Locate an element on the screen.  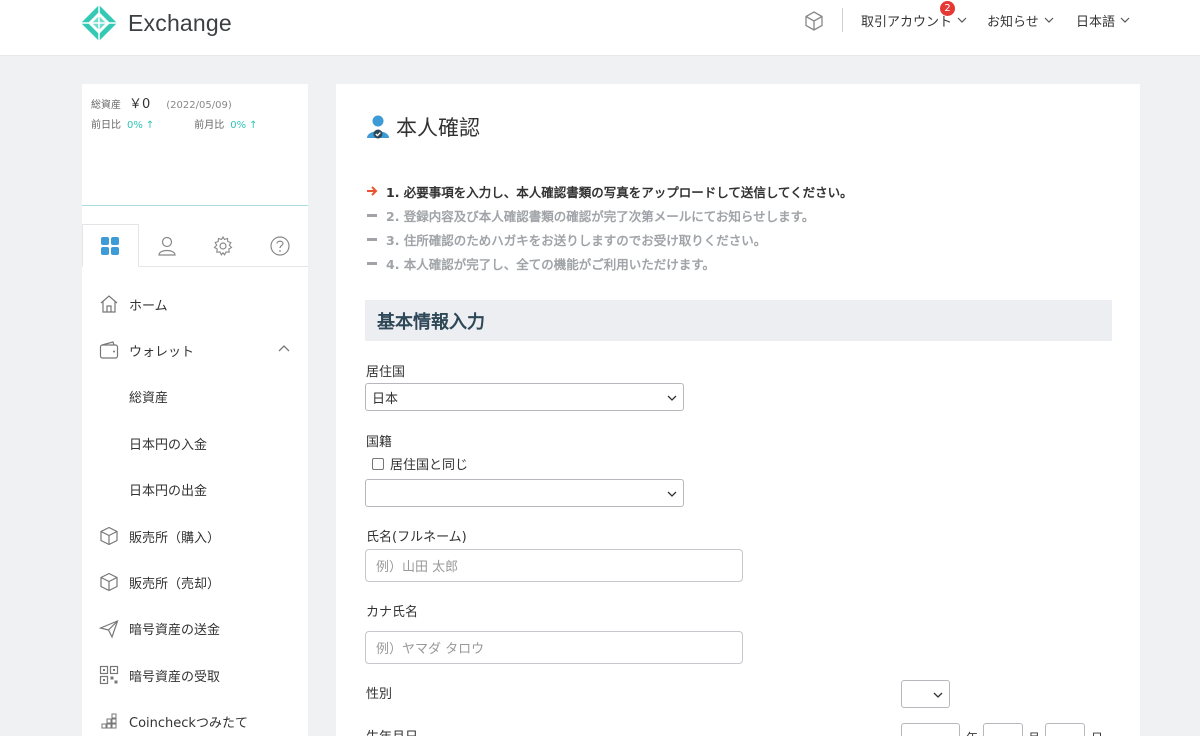
notification-badge: 2 is located at coordinates (947, 8).